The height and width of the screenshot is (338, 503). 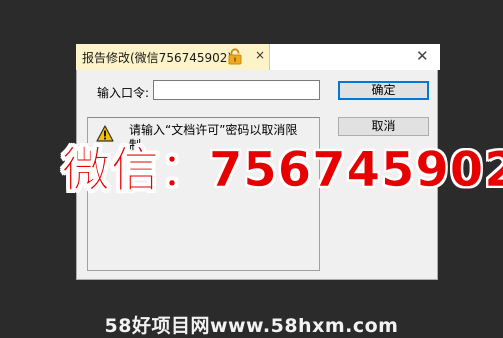 I want to click on cancel-button: 取消, so click(x=383, y=126).